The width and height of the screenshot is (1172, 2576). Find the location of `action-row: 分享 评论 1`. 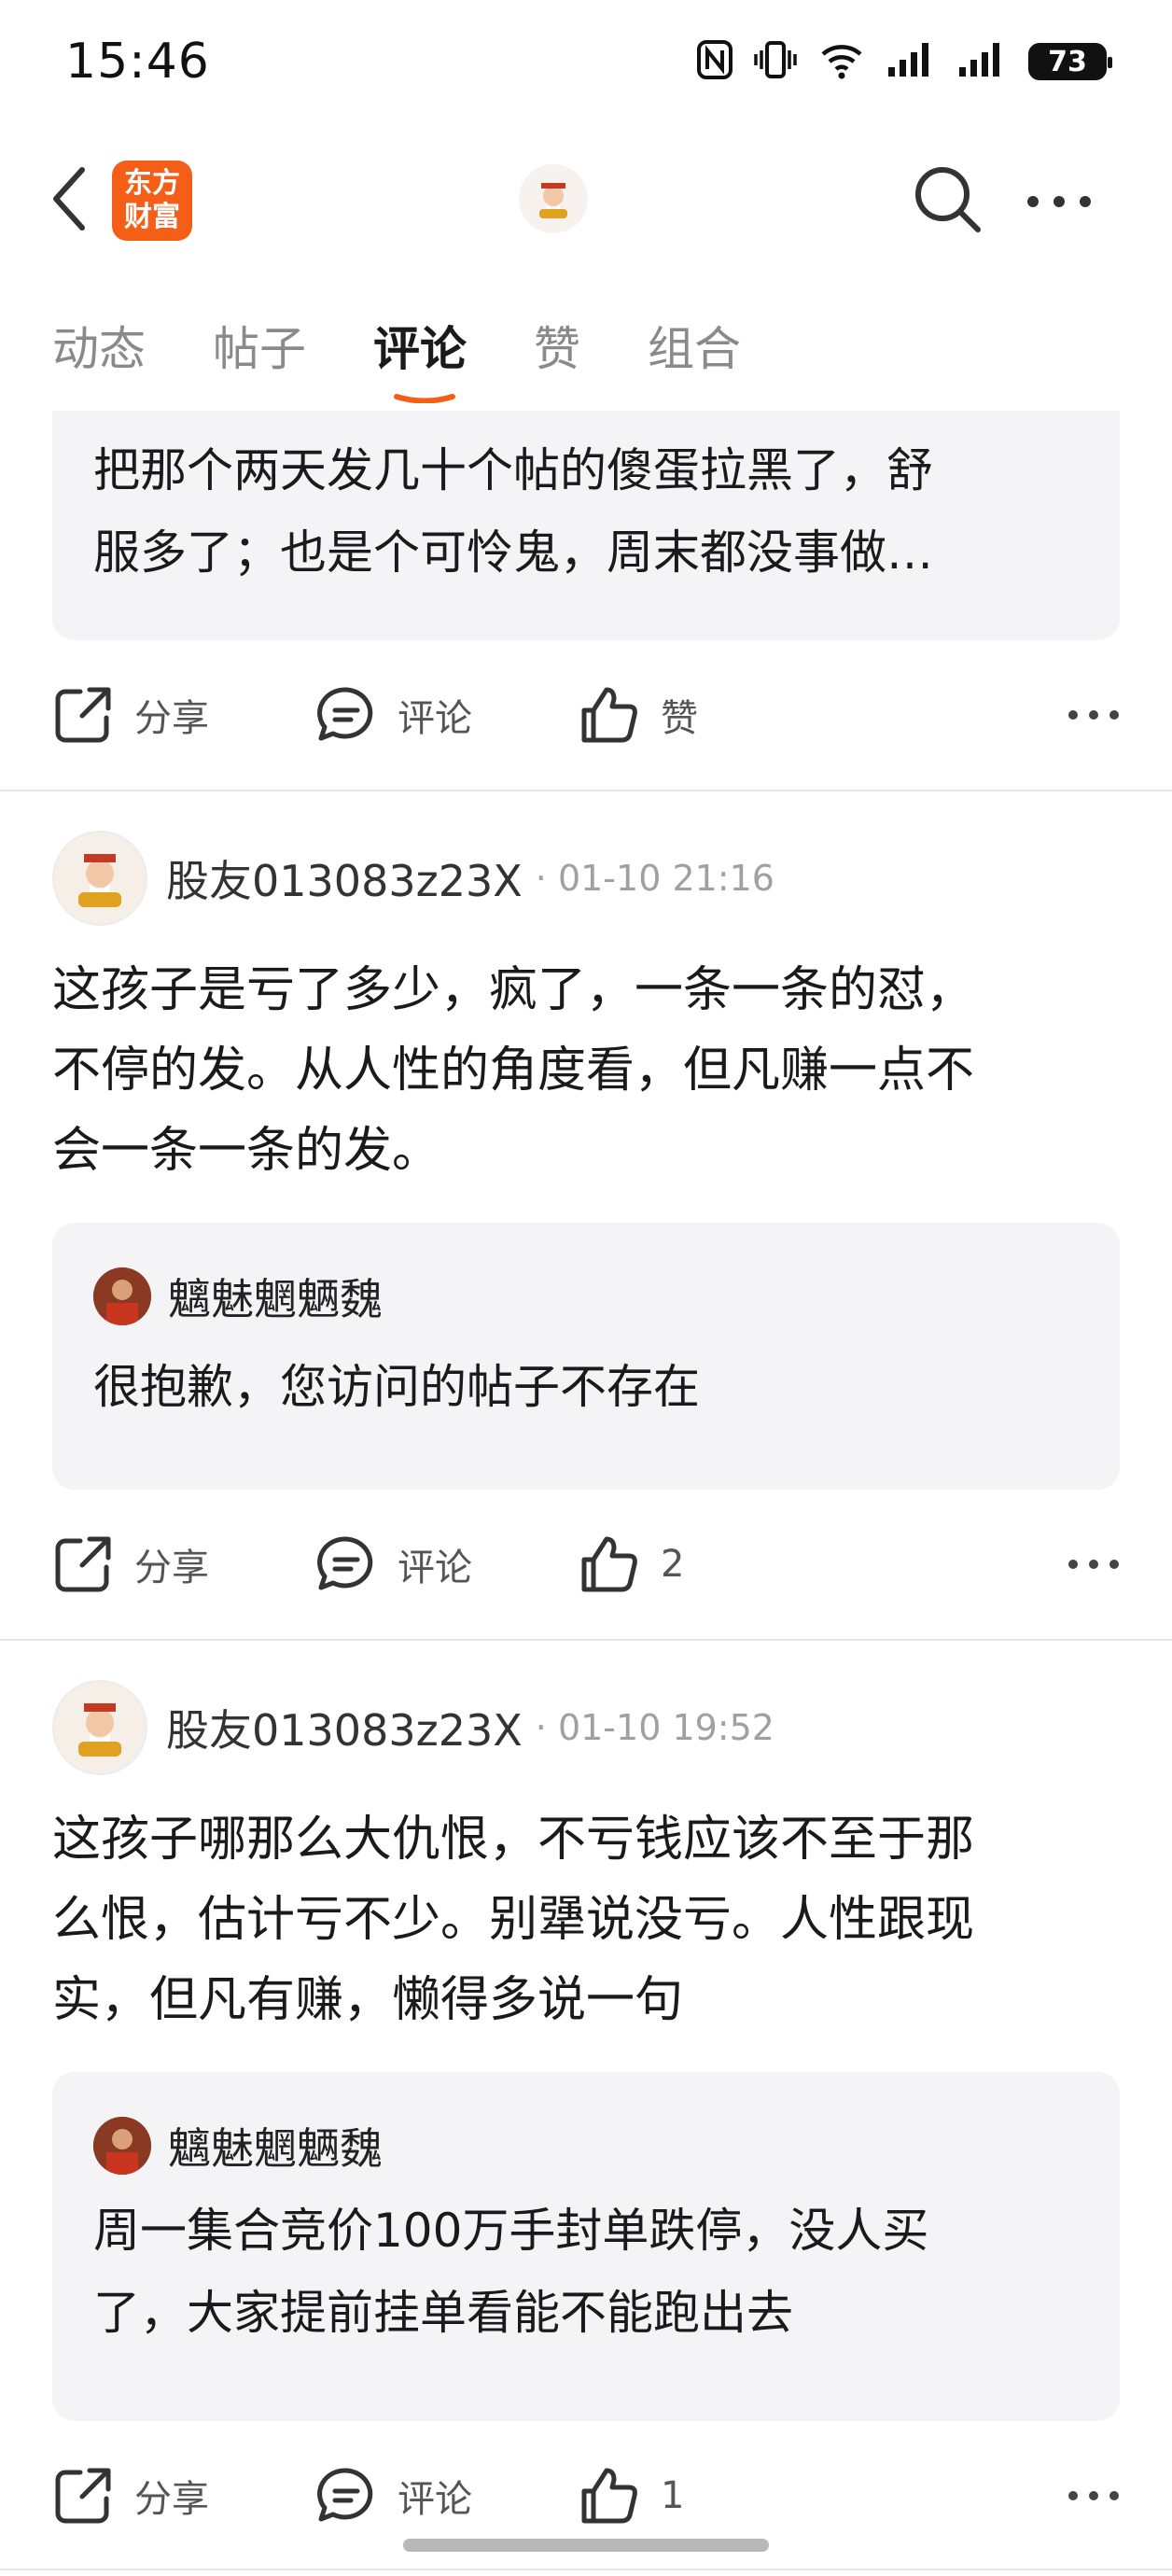

action-row: 分享 评论 1 is located at coordinates (586, 2495).